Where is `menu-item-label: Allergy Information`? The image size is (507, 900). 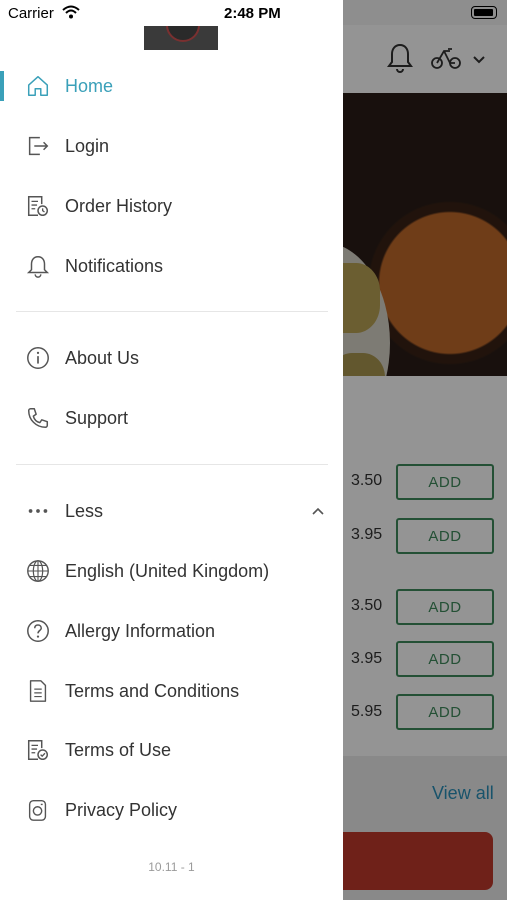
menu-item-label: Allergy Information is located at coordinates (140, 630).